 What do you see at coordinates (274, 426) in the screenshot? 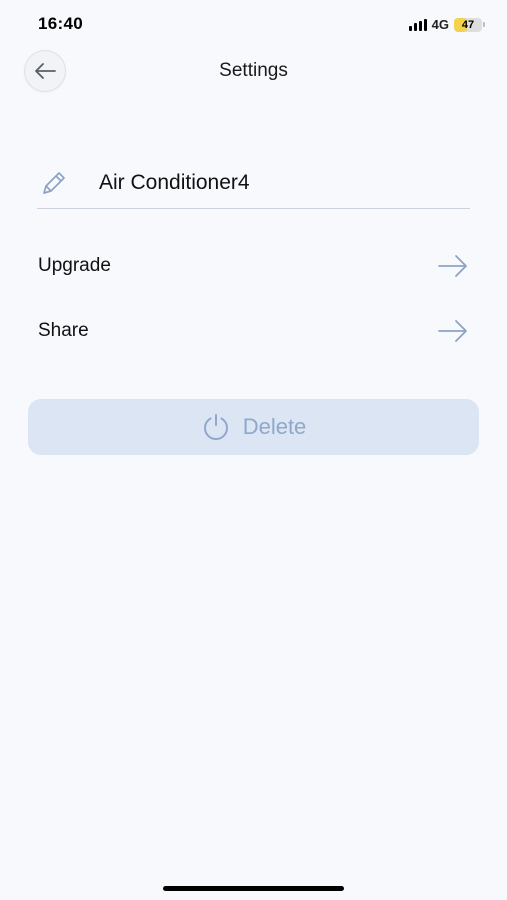
I see `delete-label: Delete` at bounding box center [274, 426].